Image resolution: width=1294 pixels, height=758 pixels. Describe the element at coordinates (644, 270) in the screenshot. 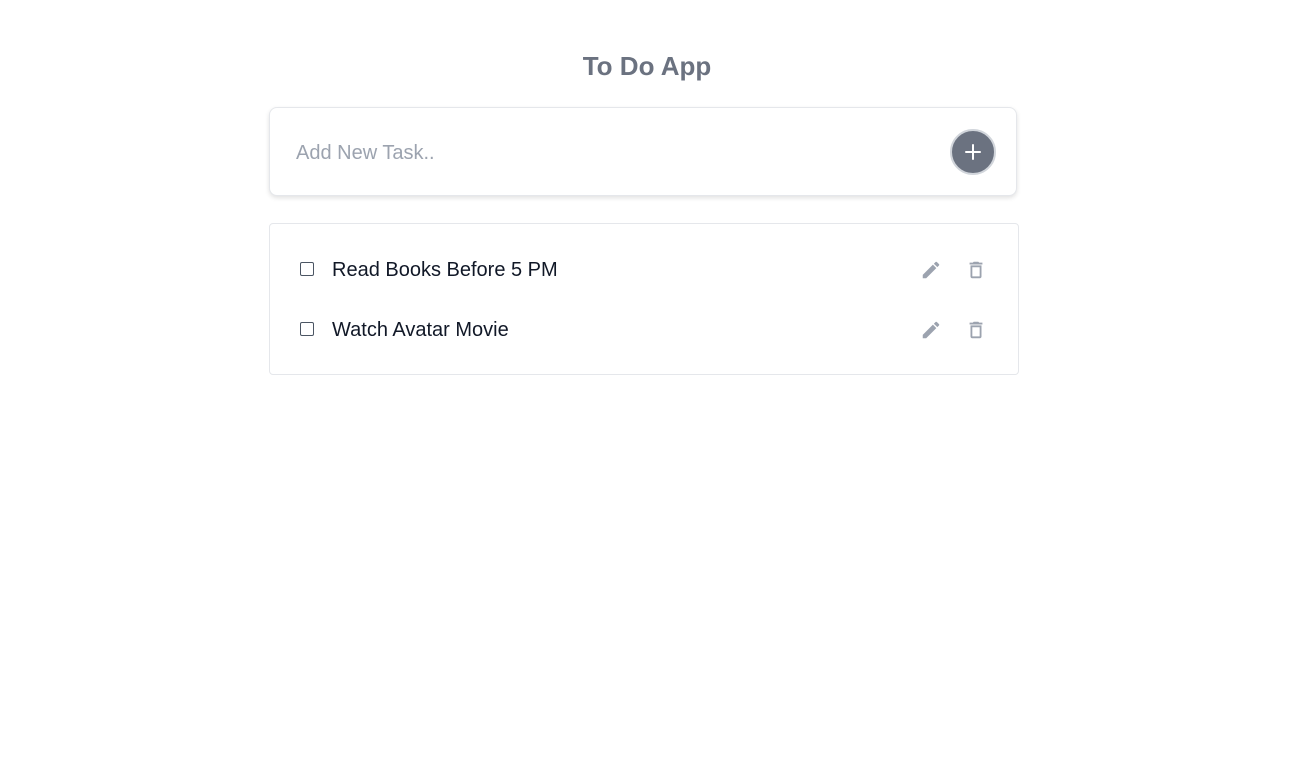

I see `task-item: Read Books Before 5 PM` at that location.